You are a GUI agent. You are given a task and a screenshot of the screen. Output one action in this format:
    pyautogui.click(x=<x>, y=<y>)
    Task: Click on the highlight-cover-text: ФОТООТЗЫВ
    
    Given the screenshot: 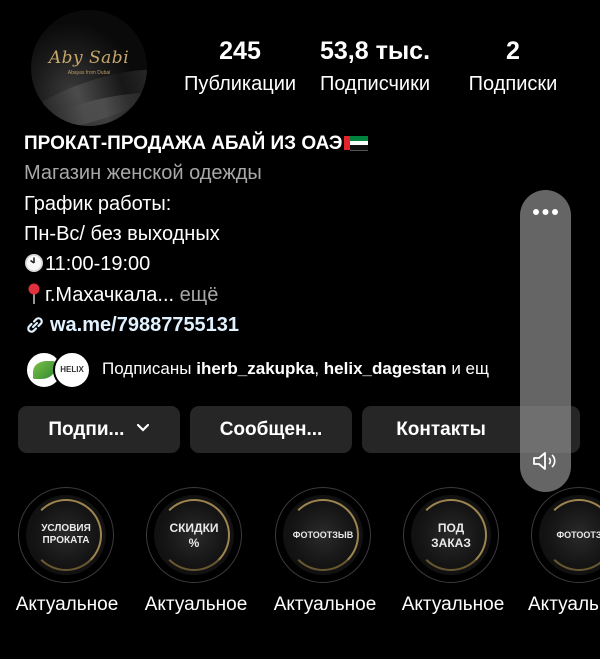 What is the action you would take?
    pyautogui.click(x=323, y=535)
    